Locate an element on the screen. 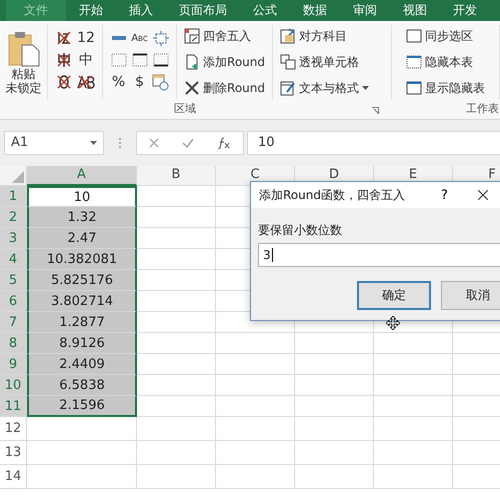 The height and width of the screenshot is (500, 500). function-icon is located at coordinates (224, 142).